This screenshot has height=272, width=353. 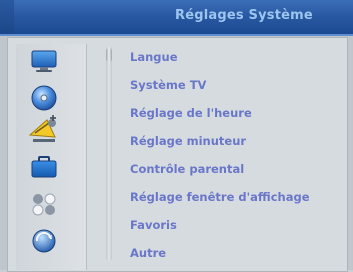 What do you see at coordinates (191, 113) in the screenshot?
I see `menu-item-reglage-heure: Réglage de l'heure` at bounding box center [191, 113].